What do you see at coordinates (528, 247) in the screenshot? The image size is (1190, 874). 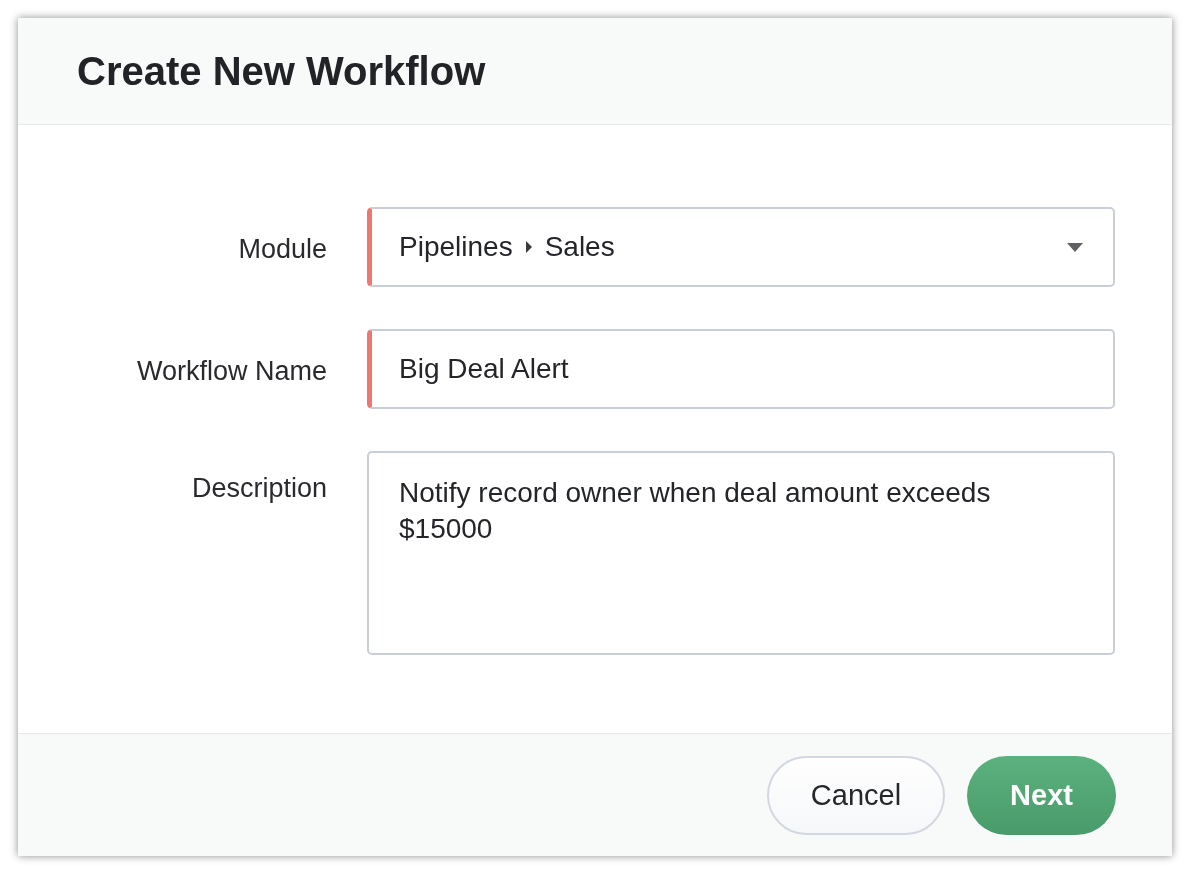 I see `caret-icon` at bounding box center [528, 247].